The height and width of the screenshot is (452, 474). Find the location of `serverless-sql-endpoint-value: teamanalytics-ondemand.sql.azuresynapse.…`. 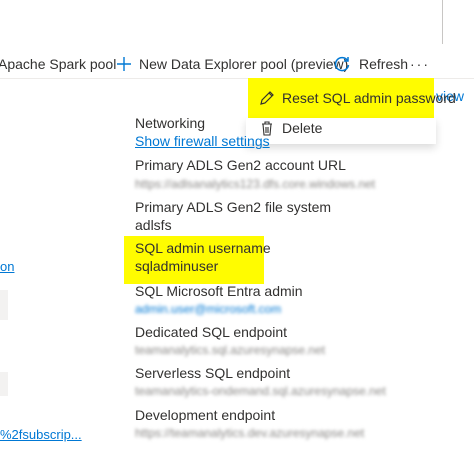

serverless-sql-endpoint-value: teamanalytics-ondemand.sql.azuresynapse.… is located at coordinates (260, 391).